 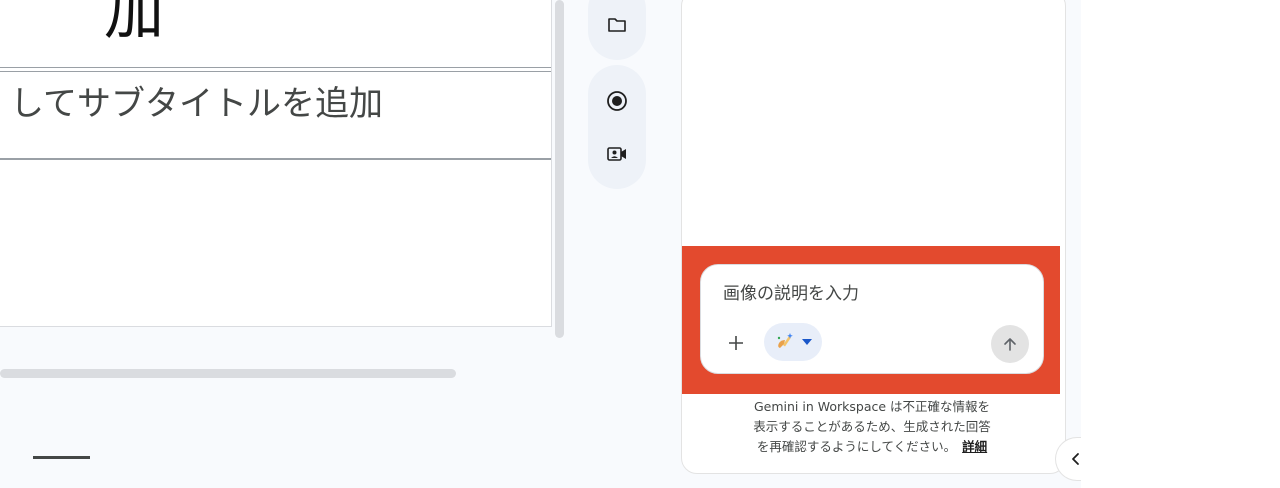 I want to click on title-underline, so click(x=275, y=67).